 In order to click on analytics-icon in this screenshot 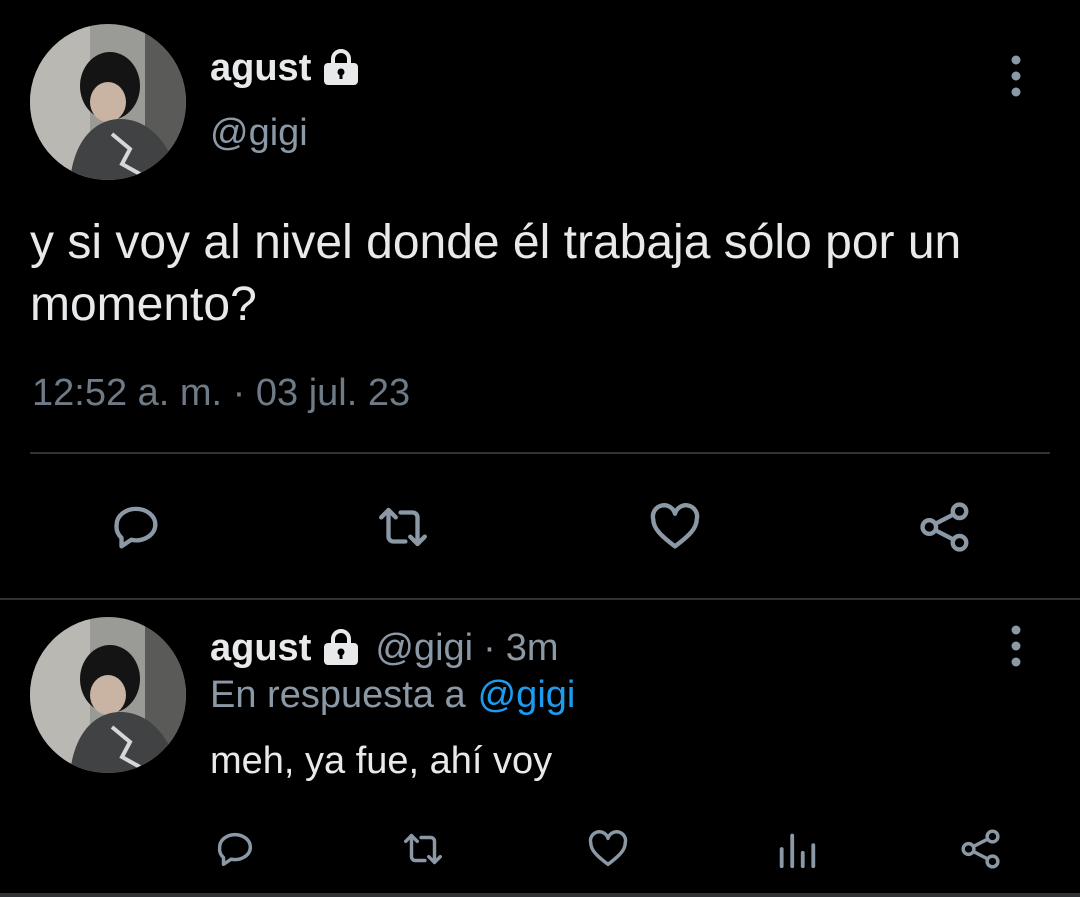, I will do `click(797, 849)`.